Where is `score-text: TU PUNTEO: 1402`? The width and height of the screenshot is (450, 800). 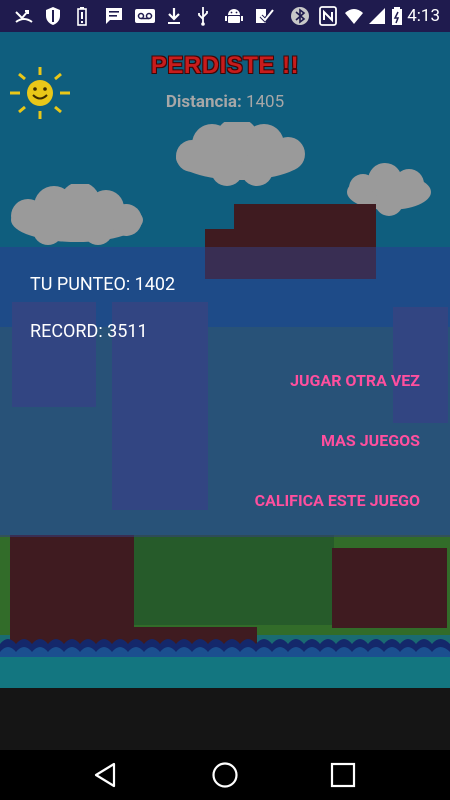 score-text: TU PUNTEO: 1402 is located at coordinates (103, 284).